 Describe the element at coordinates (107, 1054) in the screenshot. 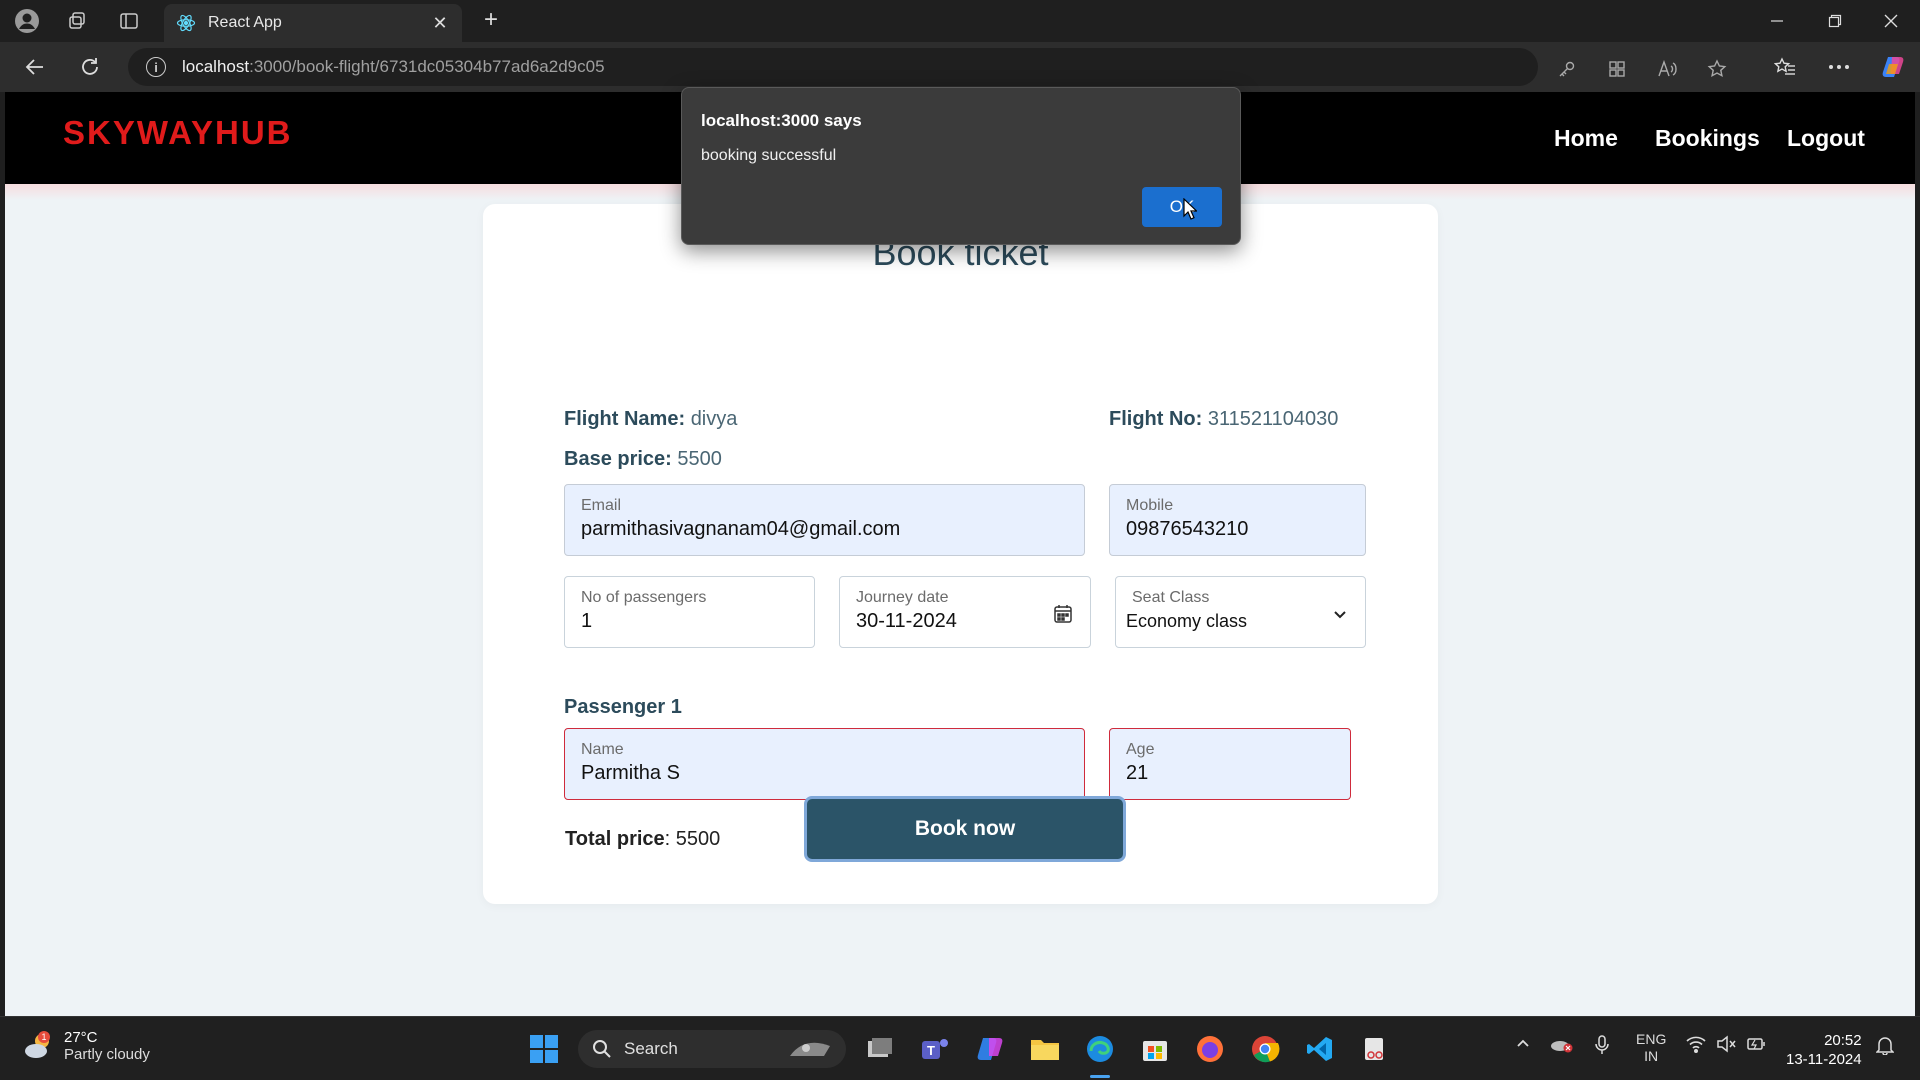

I see `weather-description: Partly cloudy` at that location.